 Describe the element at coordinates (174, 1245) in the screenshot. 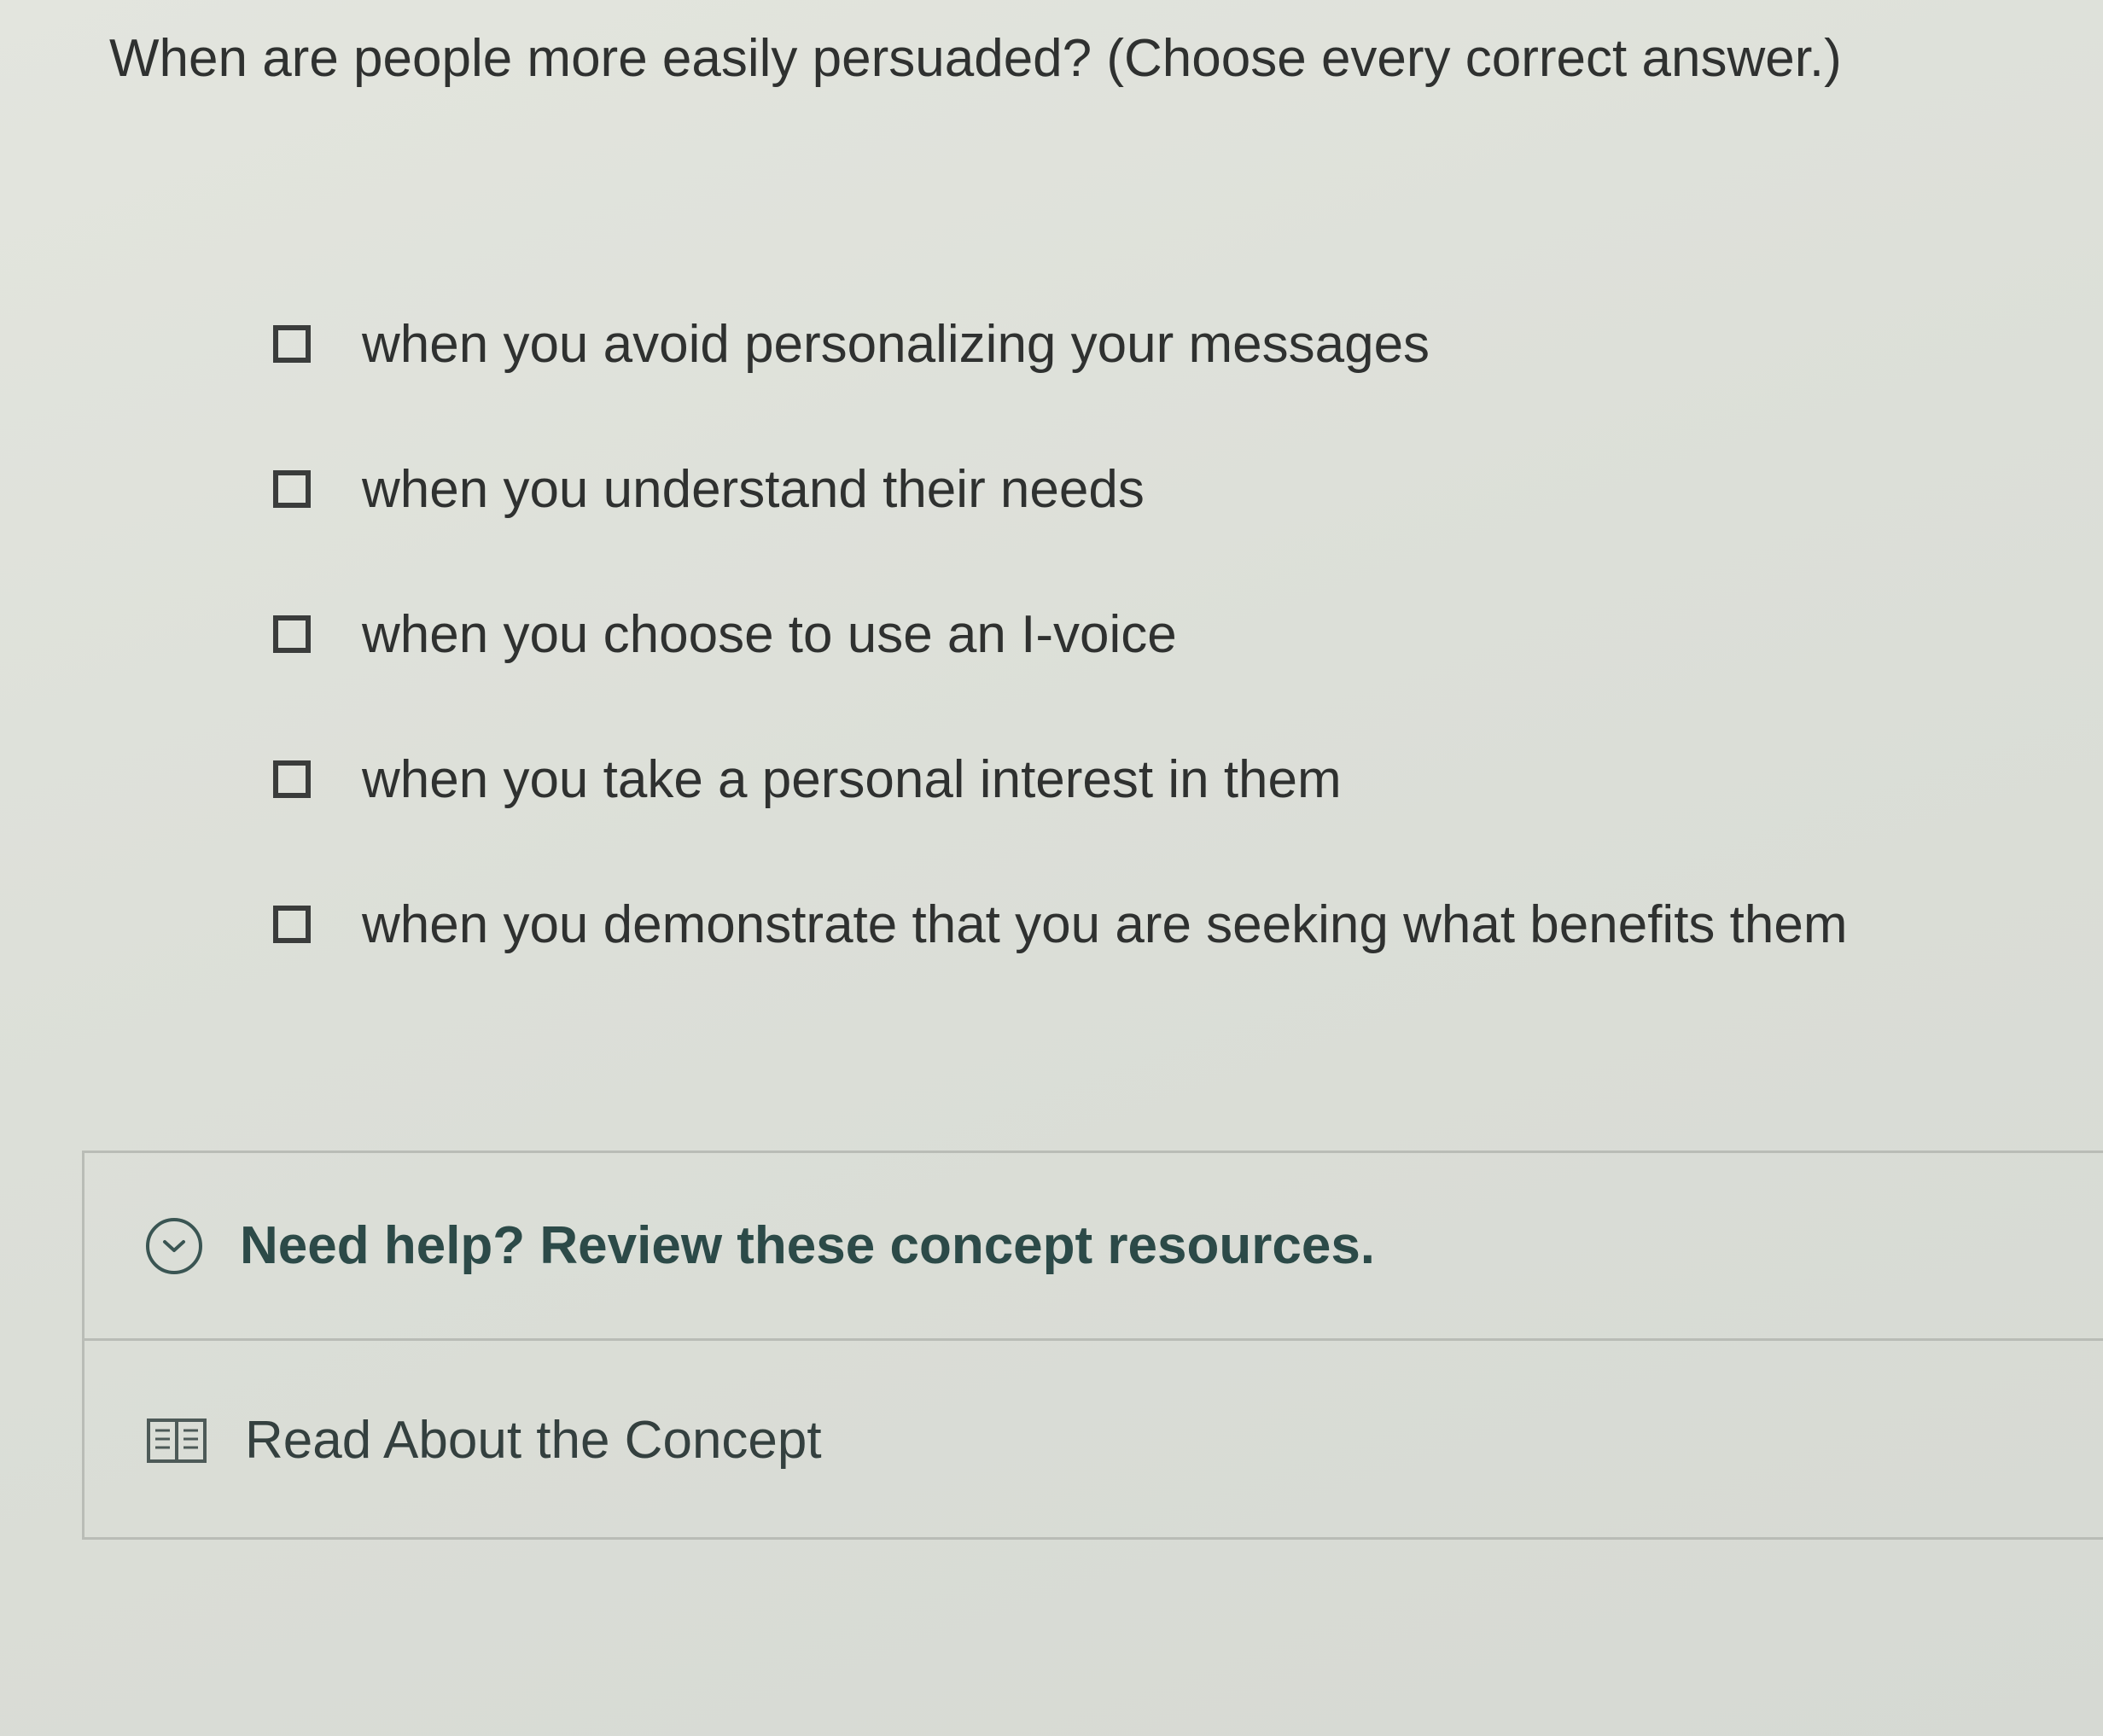

I see `chevron-down-icon` at that location.